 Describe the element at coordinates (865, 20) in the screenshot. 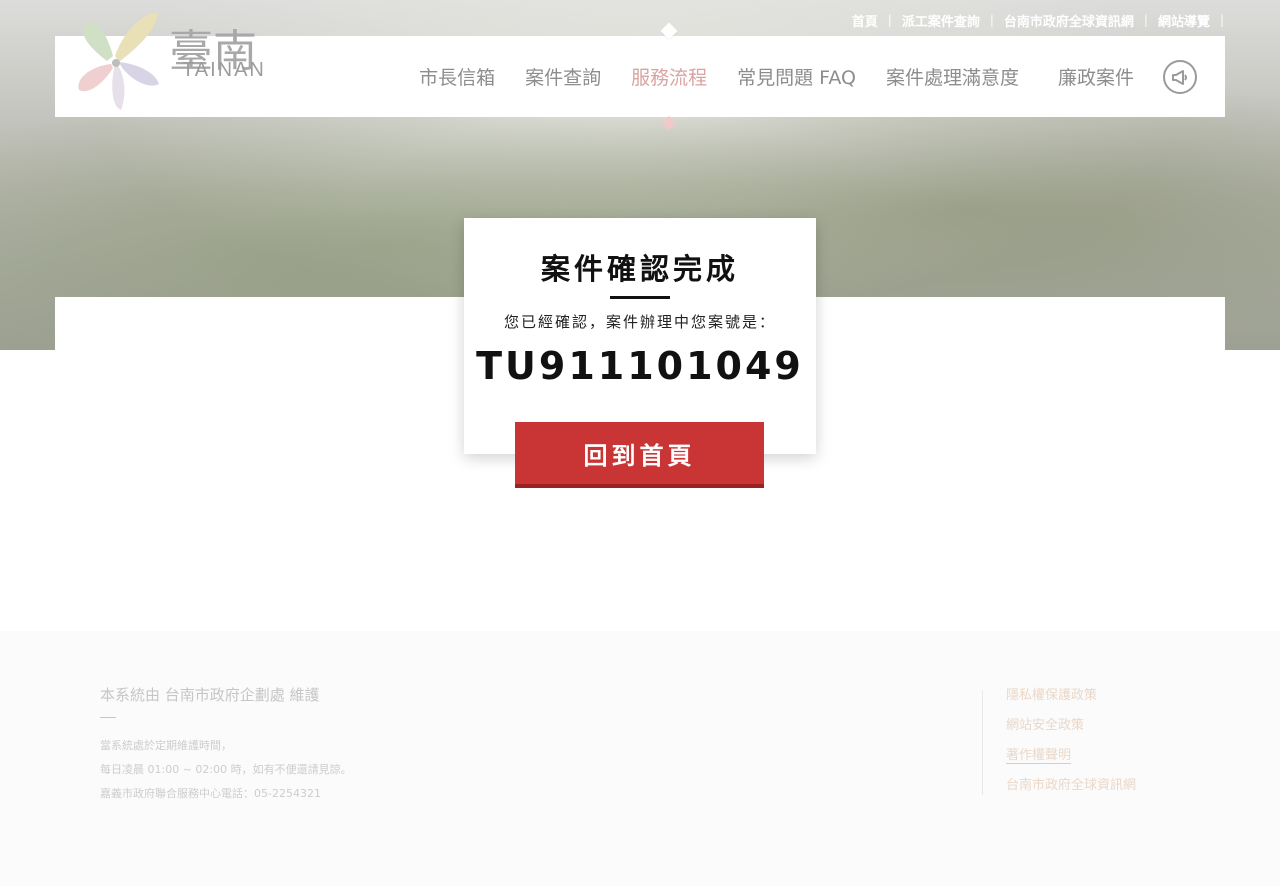

I see `top-link-home: 首頁` at that location.